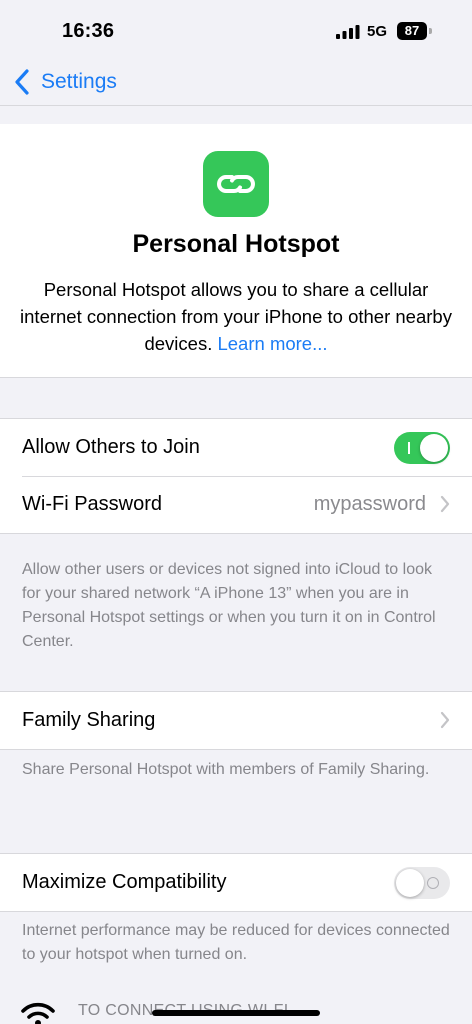  I want to click on maximize-compatibility-row: Maximize Compatibility, so click(236, 882).